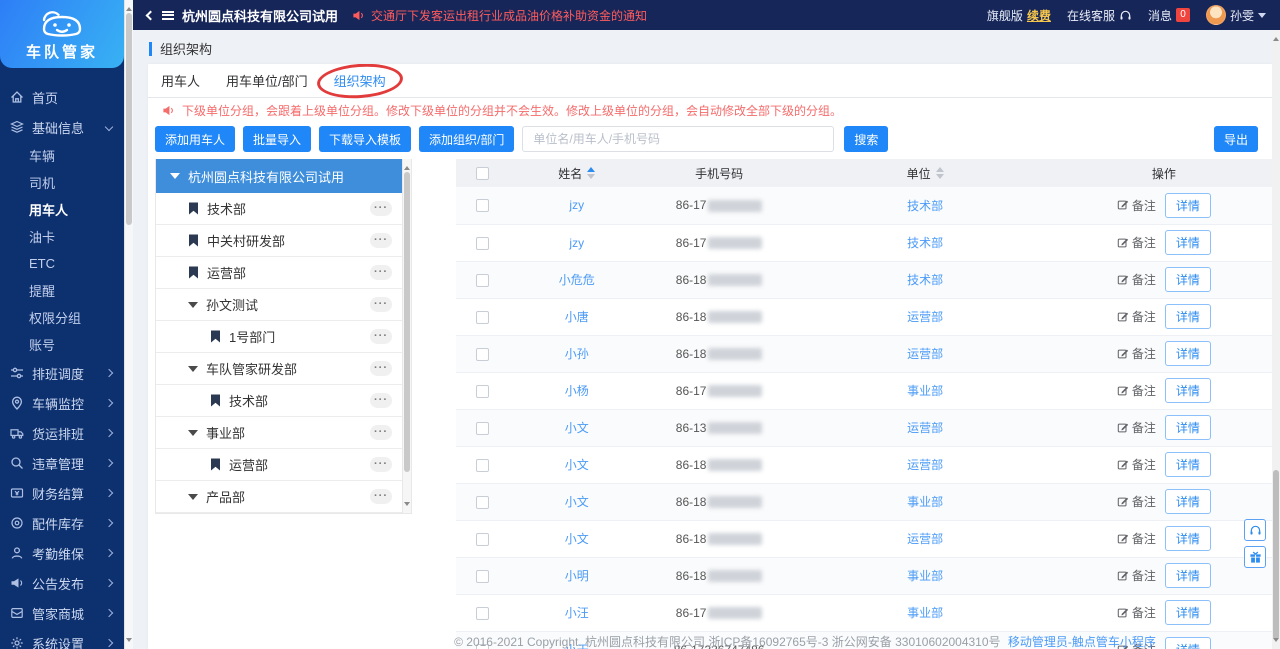 The width and height of the screenshot is (1280, 649). I want to click on messages: 消息 0, so click(1169, 15).